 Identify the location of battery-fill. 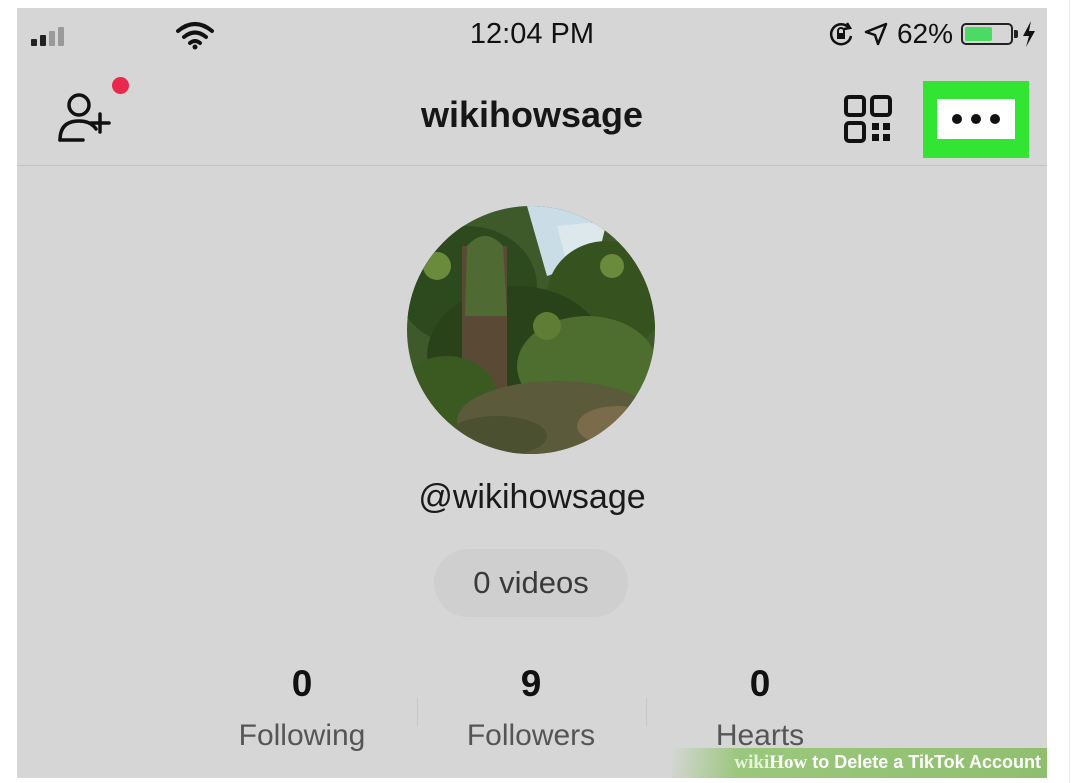
(978, 34).